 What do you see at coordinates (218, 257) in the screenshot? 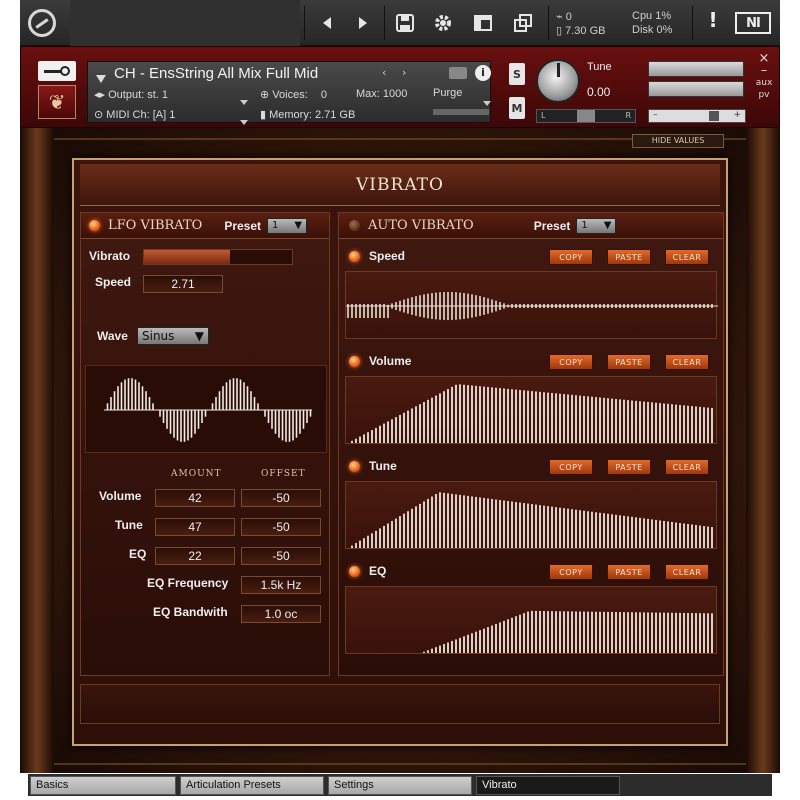
I see `vibrato-slider` at bounding box center [218, 257].